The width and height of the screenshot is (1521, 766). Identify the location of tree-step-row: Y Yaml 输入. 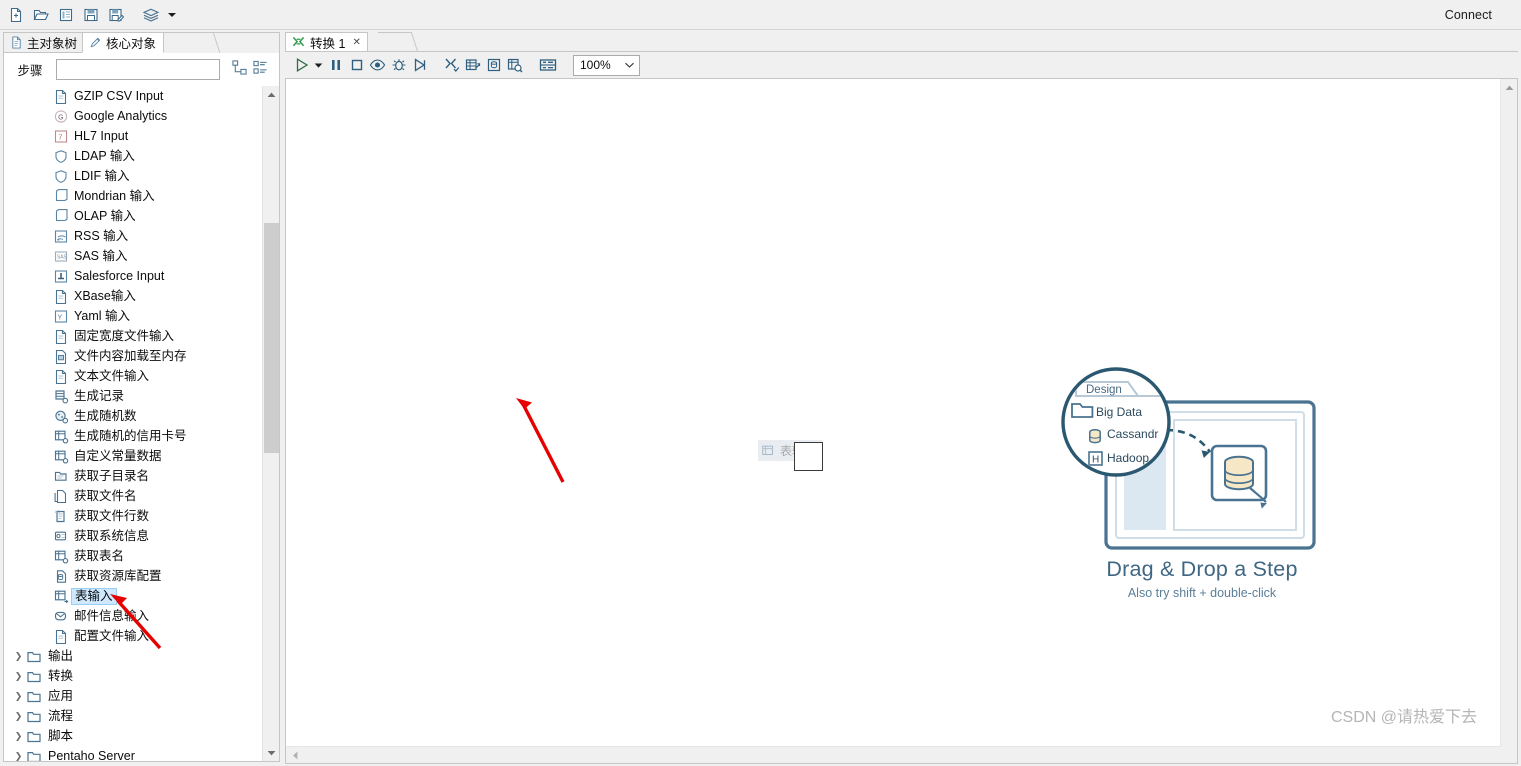
(133, 316).